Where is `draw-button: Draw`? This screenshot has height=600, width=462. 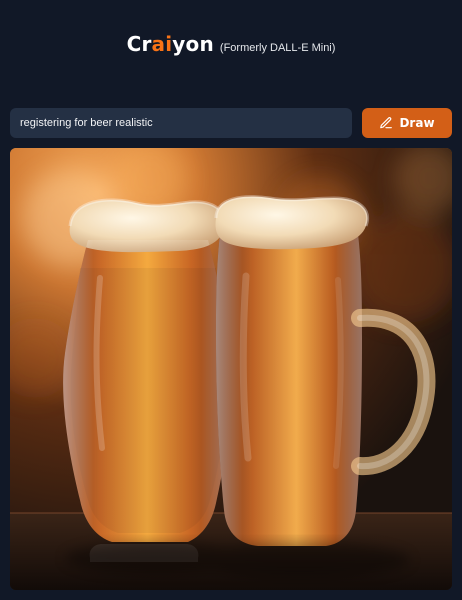
draw-button: Draw is located at coordinates (407, 123).